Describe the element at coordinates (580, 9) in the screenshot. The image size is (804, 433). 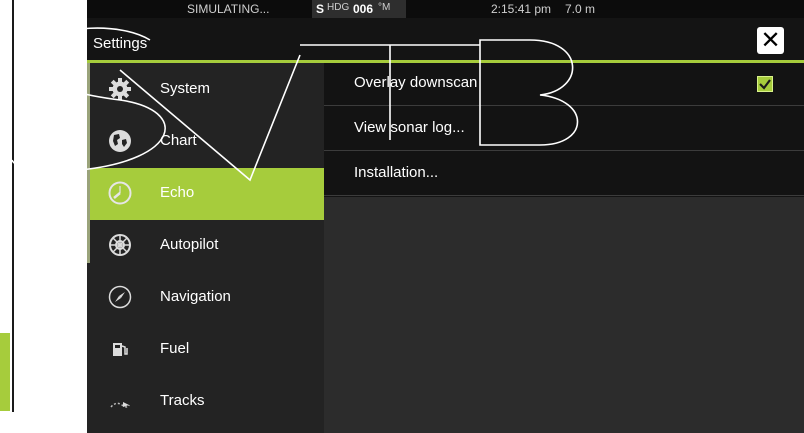
I see `depth-readout: 7.0 m` at that location.